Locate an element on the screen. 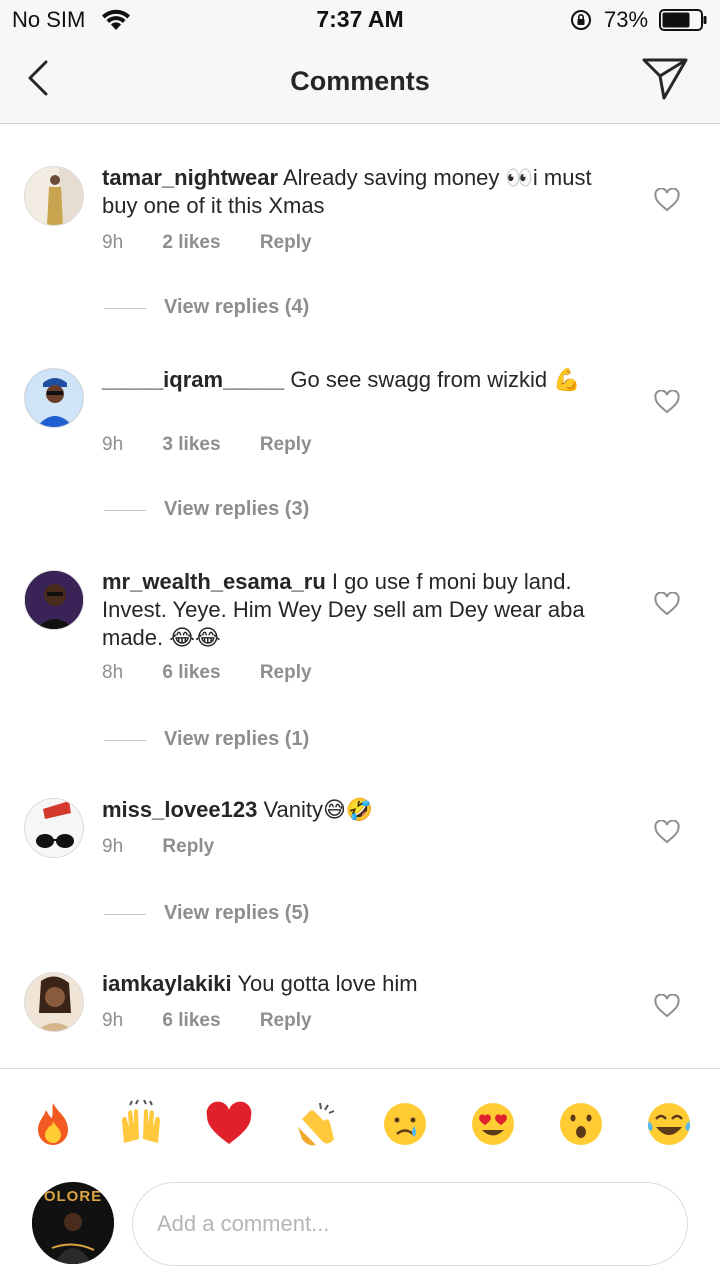  comment-meta: 9h 6 likes Reply is located at coordinates (224, 1021).